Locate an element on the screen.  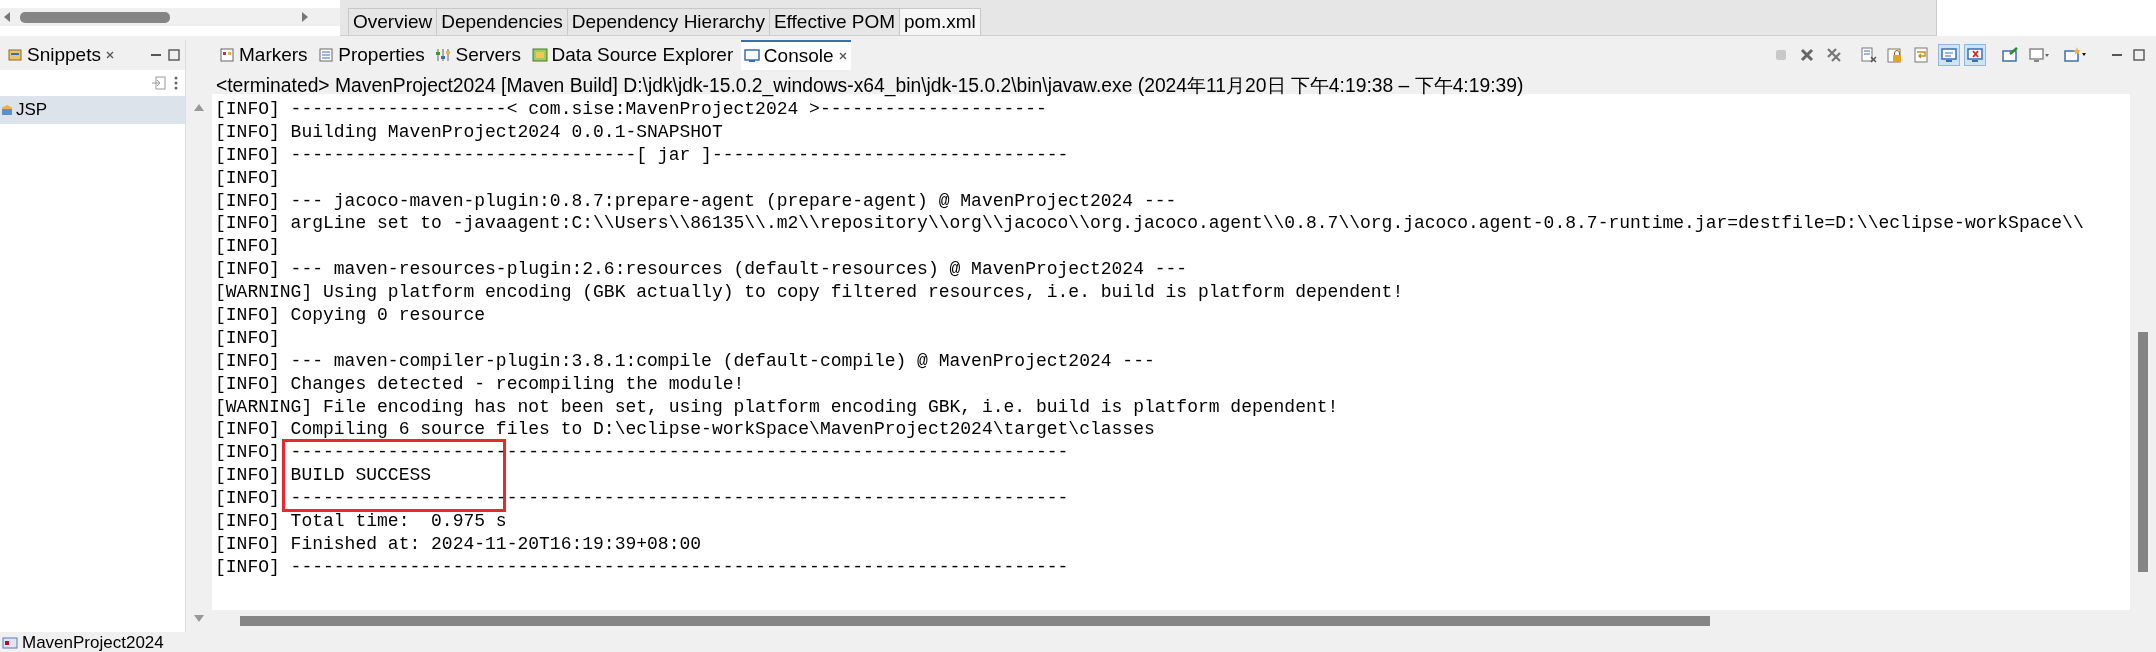
new-console-icon is located at coordinates (2075, 55).